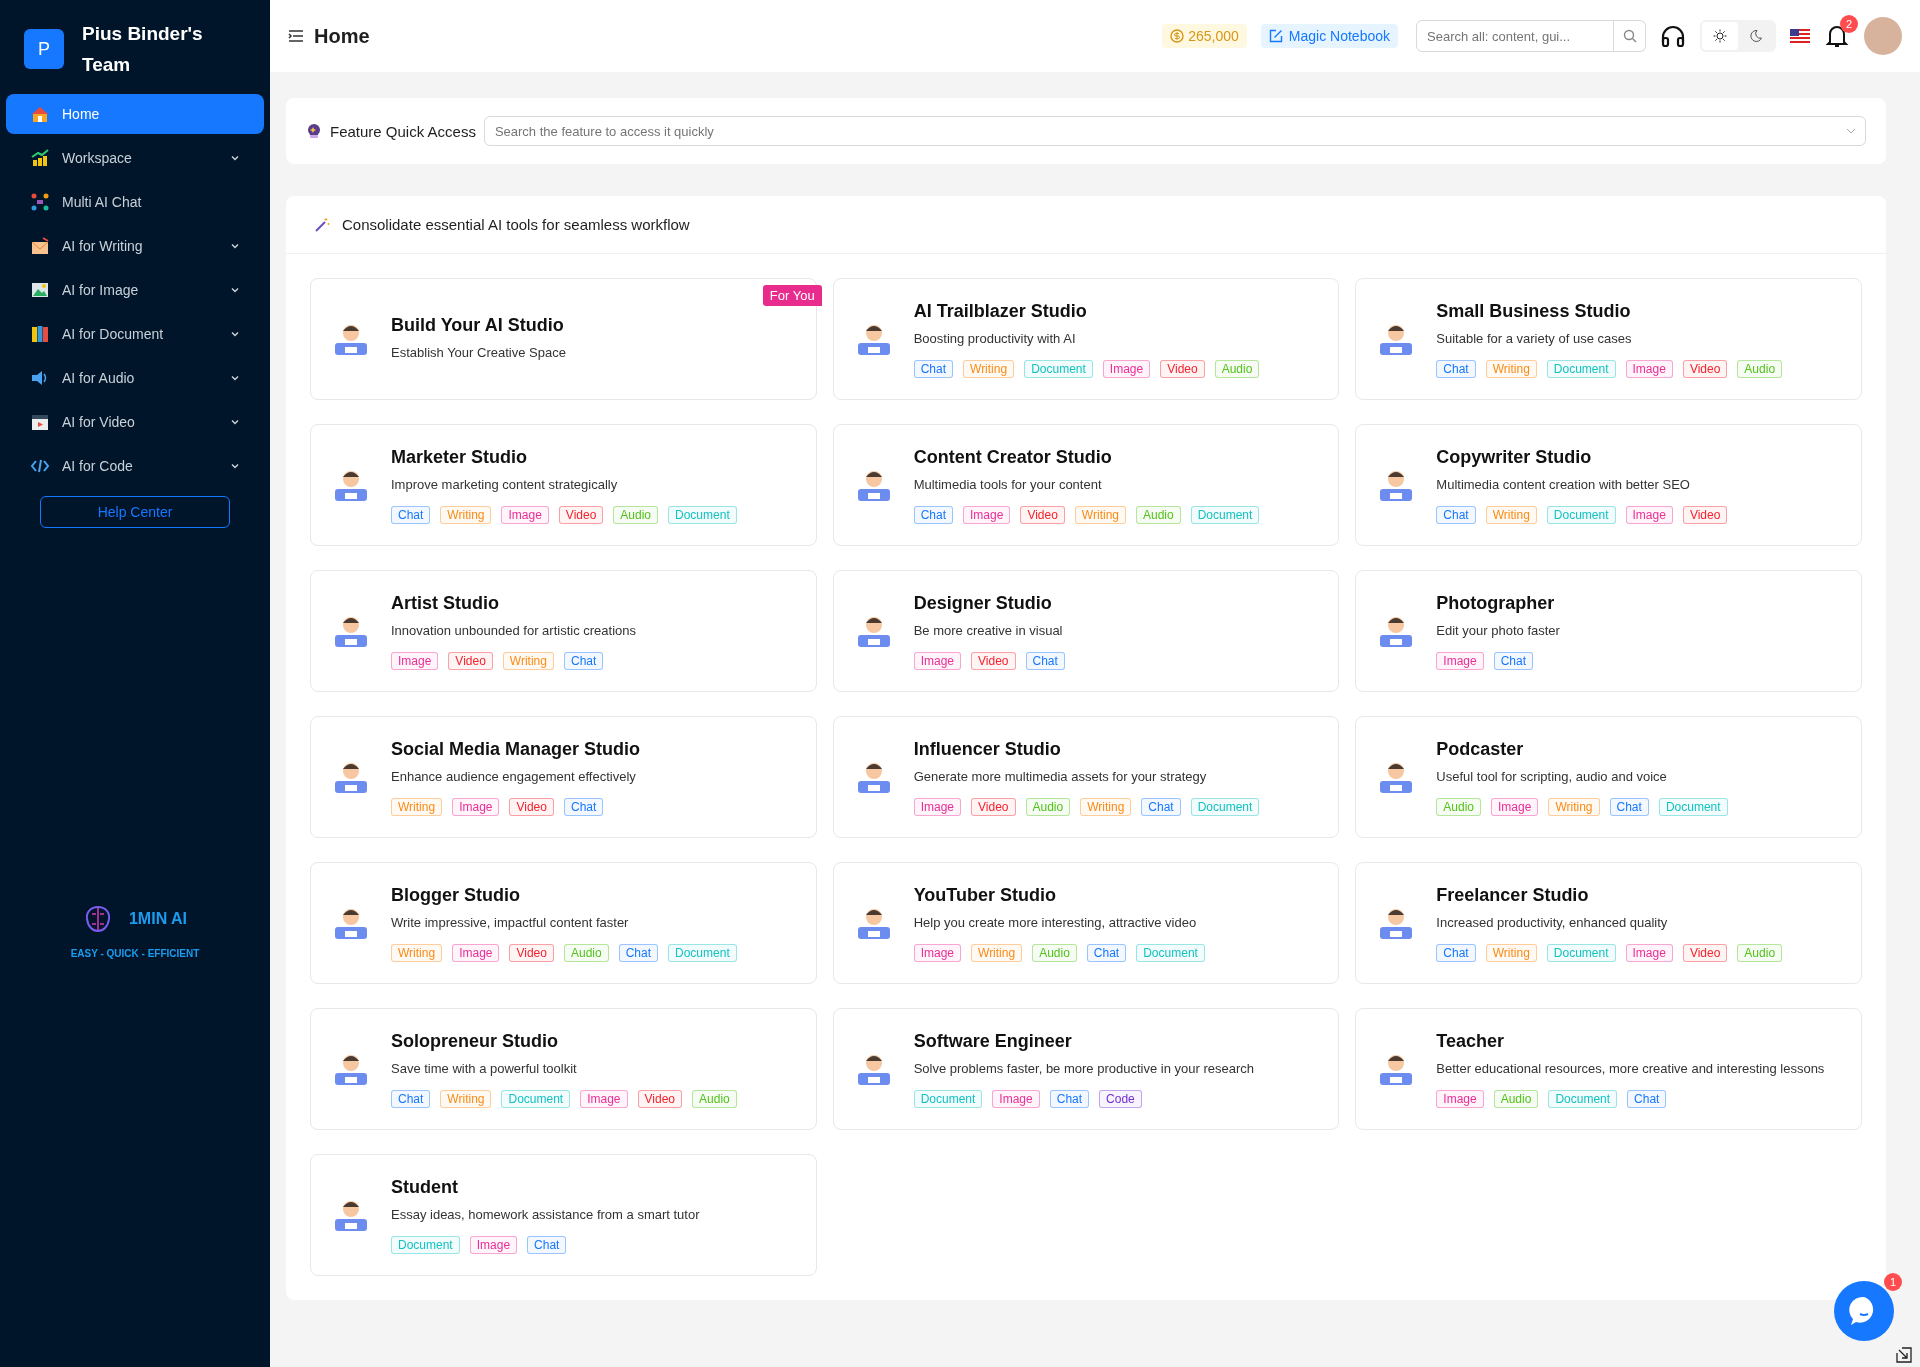  I want to click on studio-card: Solopreneur Studio Save time with a powerful toolkit Chat Writing Document Image Video Audio, so click(563, 1069).